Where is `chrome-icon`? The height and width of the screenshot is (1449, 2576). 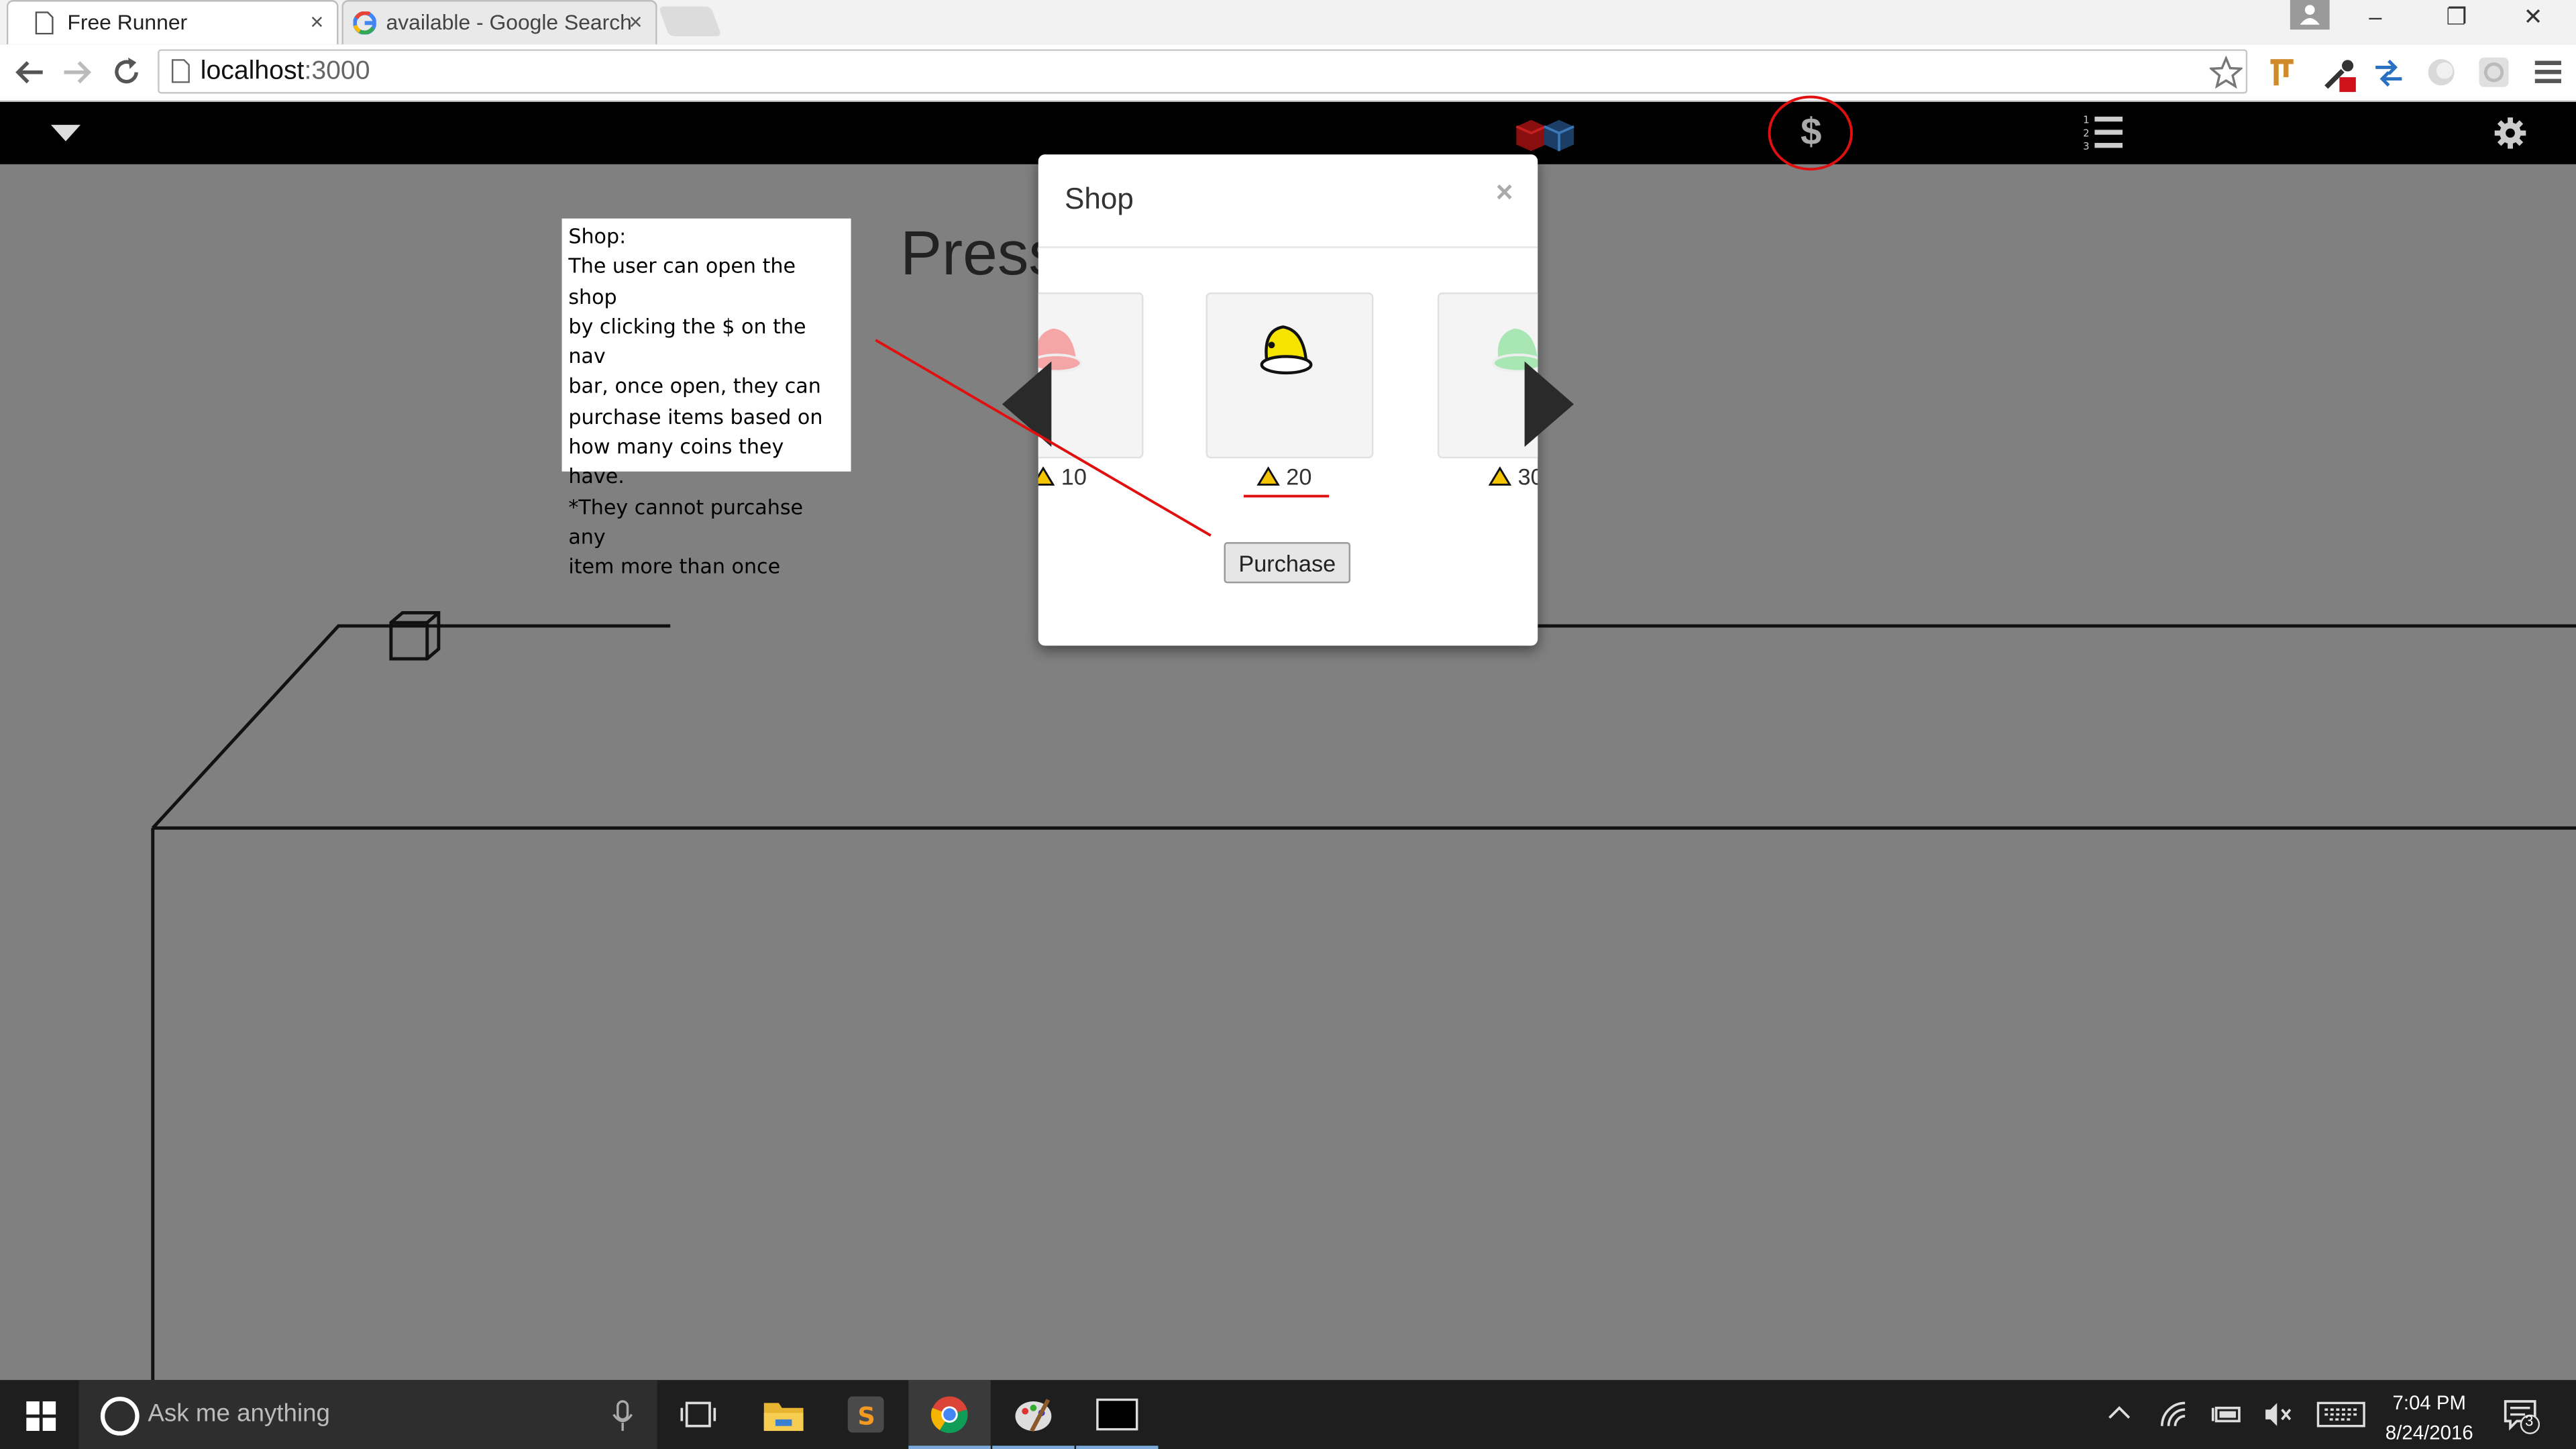
chrome-icon is located at coordinates (949, 1415).